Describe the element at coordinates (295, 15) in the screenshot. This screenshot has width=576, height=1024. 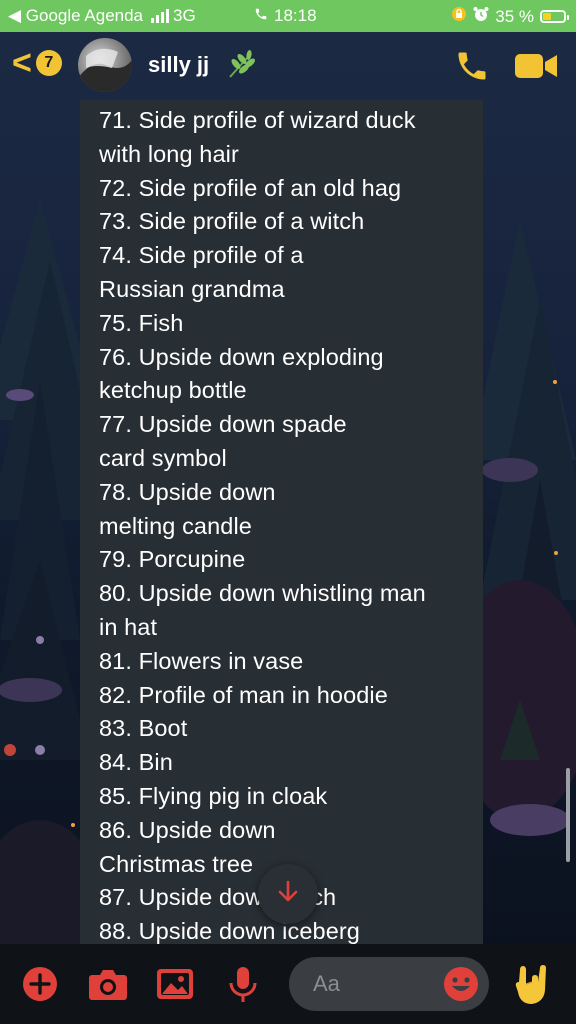
I see `clock: 18:18` at that location.